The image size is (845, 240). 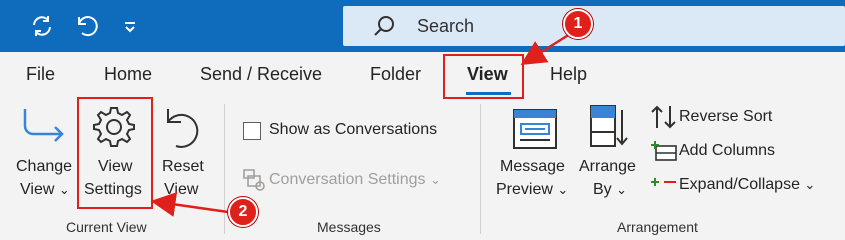 I want to click on tab-send-receive: Send / Receive, so click(x=261, y=74).